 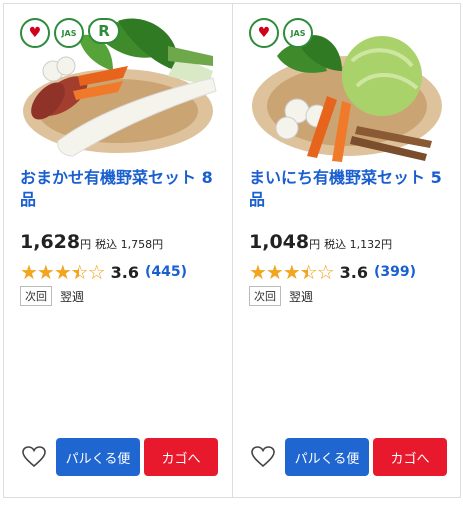 I want to click on product-image: ♥ JAS R, so click(x=118, y=91).